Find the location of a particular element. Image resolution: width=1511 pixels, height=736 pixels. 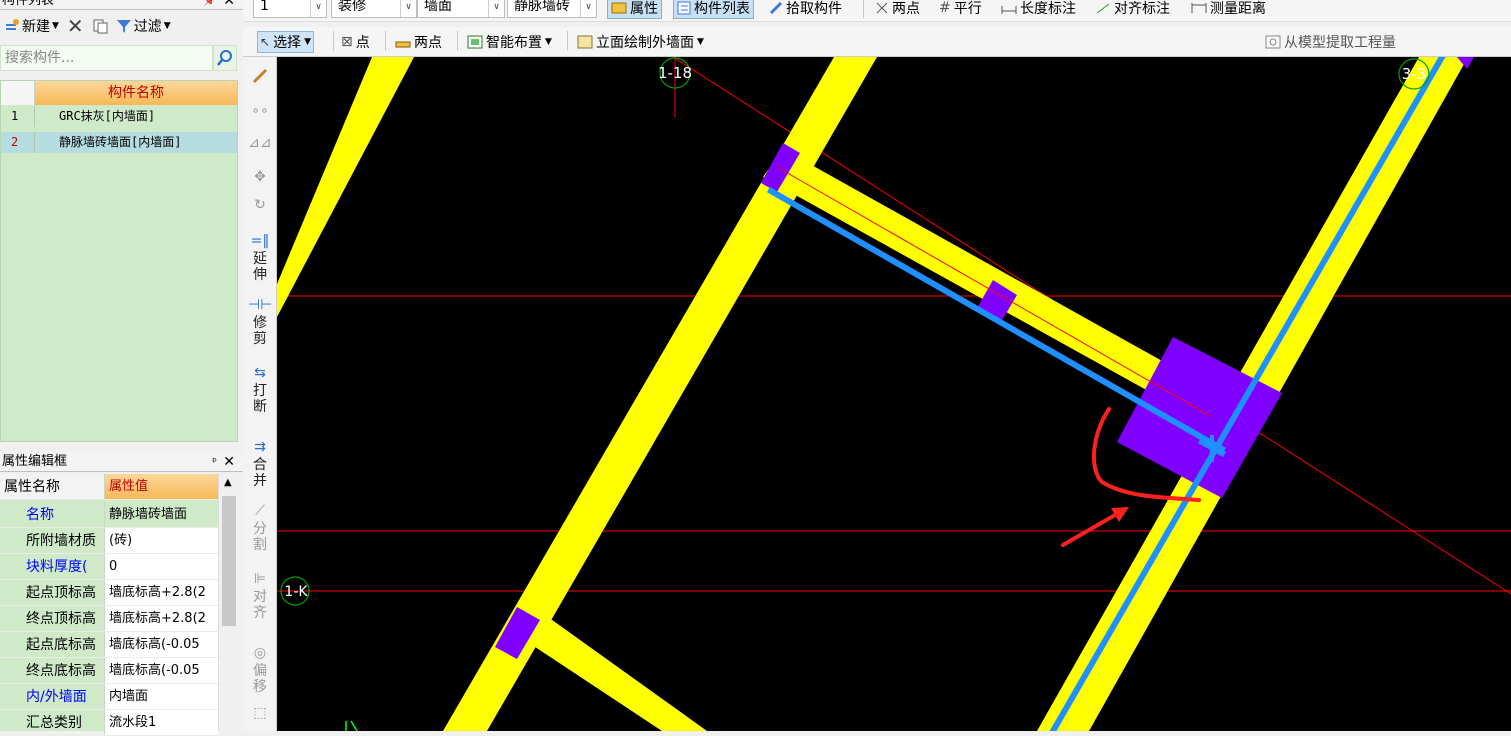

move-tool-button: ✥ is located at coordinates (260, 177).